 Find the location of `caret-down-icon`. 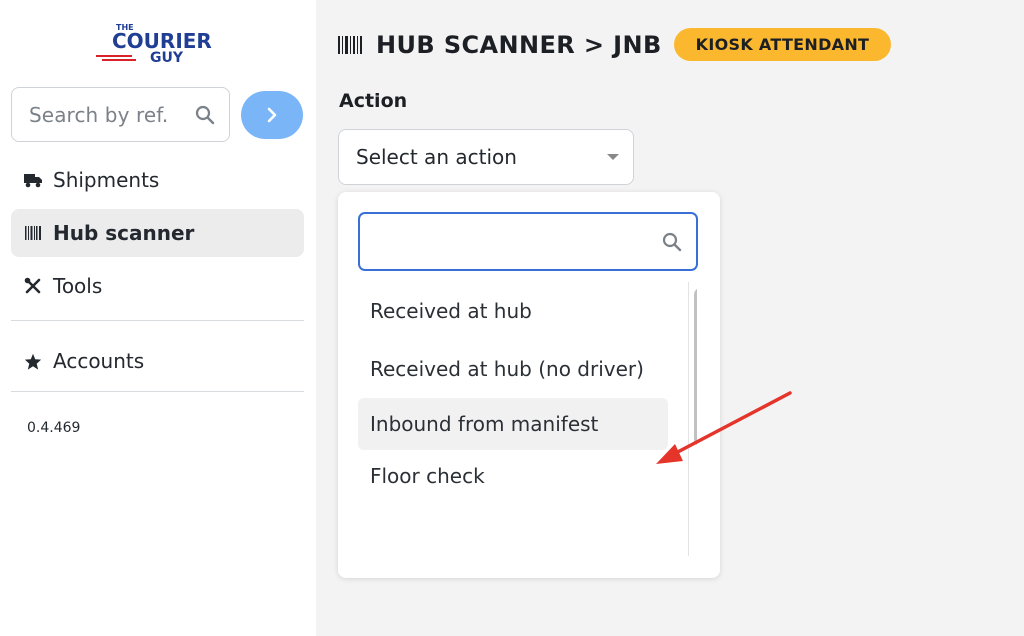

caret-down-icon is located at coordinates (613, 157).